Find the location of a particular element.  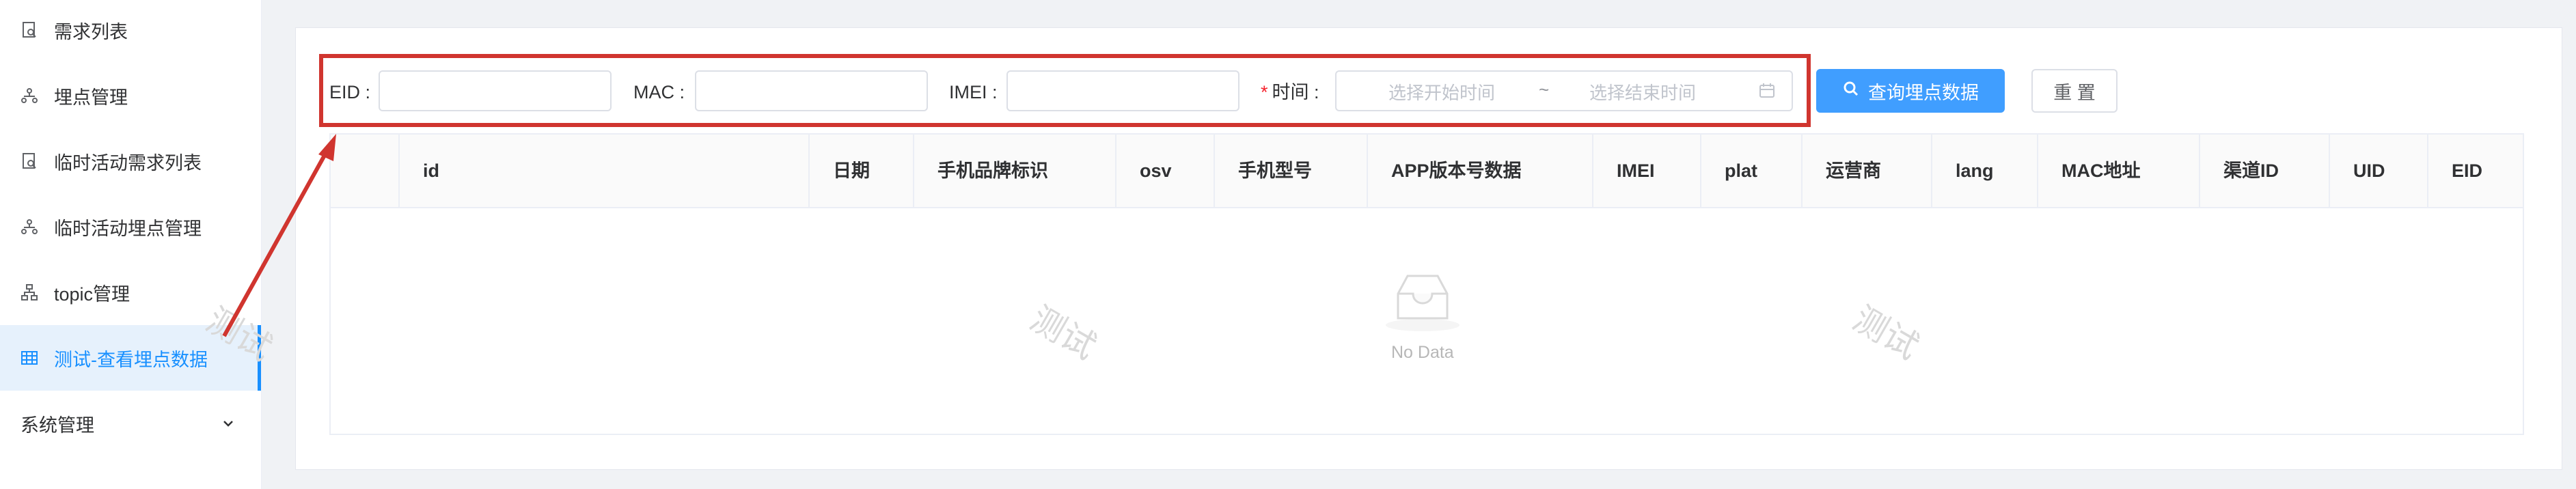

empty-inbox-icon is located at coordinates (1422, 302).